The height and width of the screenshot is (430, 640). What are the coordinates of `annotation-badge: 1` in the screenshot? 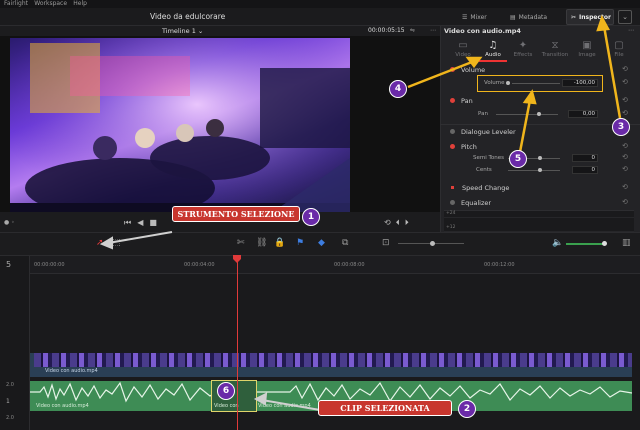 It's located at (311, 217).